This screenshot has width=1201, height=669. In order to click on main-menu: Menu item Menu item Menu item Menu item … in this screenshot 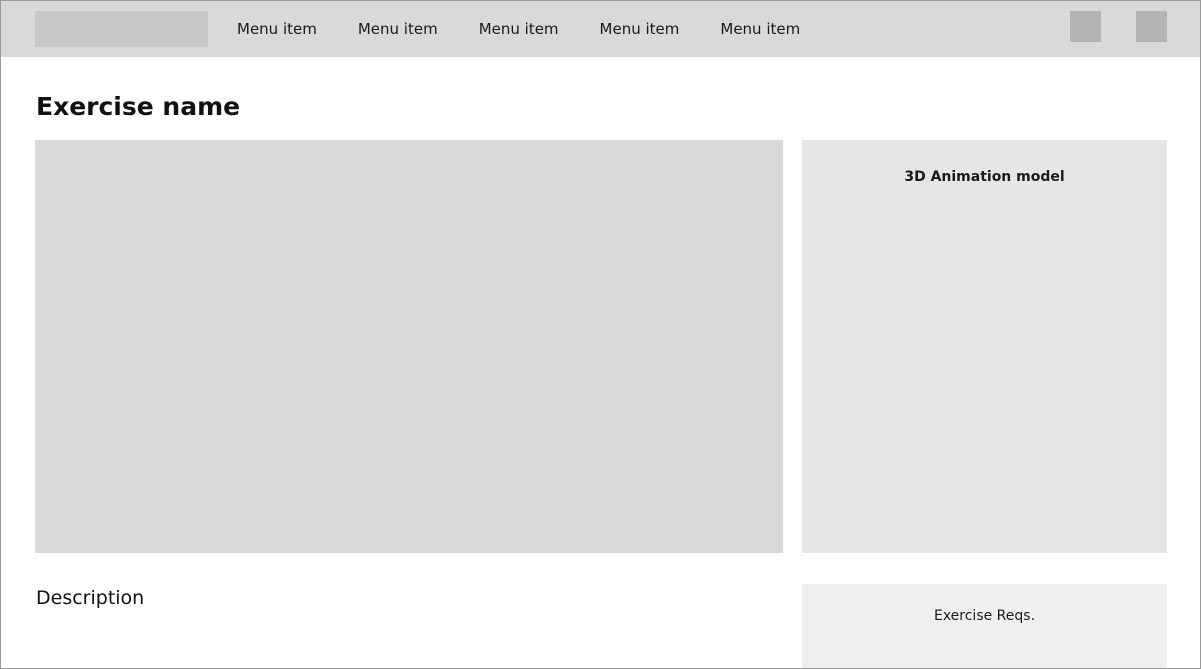, I will do `click(539, 29)`.